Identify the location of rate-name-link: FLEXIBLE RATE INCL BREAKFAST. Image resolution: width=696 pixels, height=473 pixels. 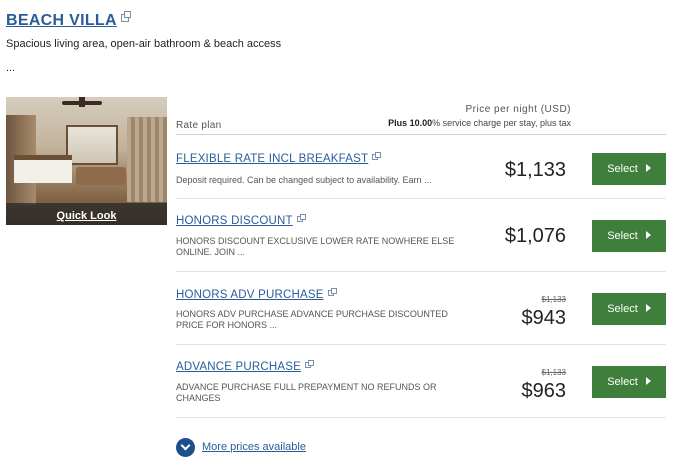
(279, 158).